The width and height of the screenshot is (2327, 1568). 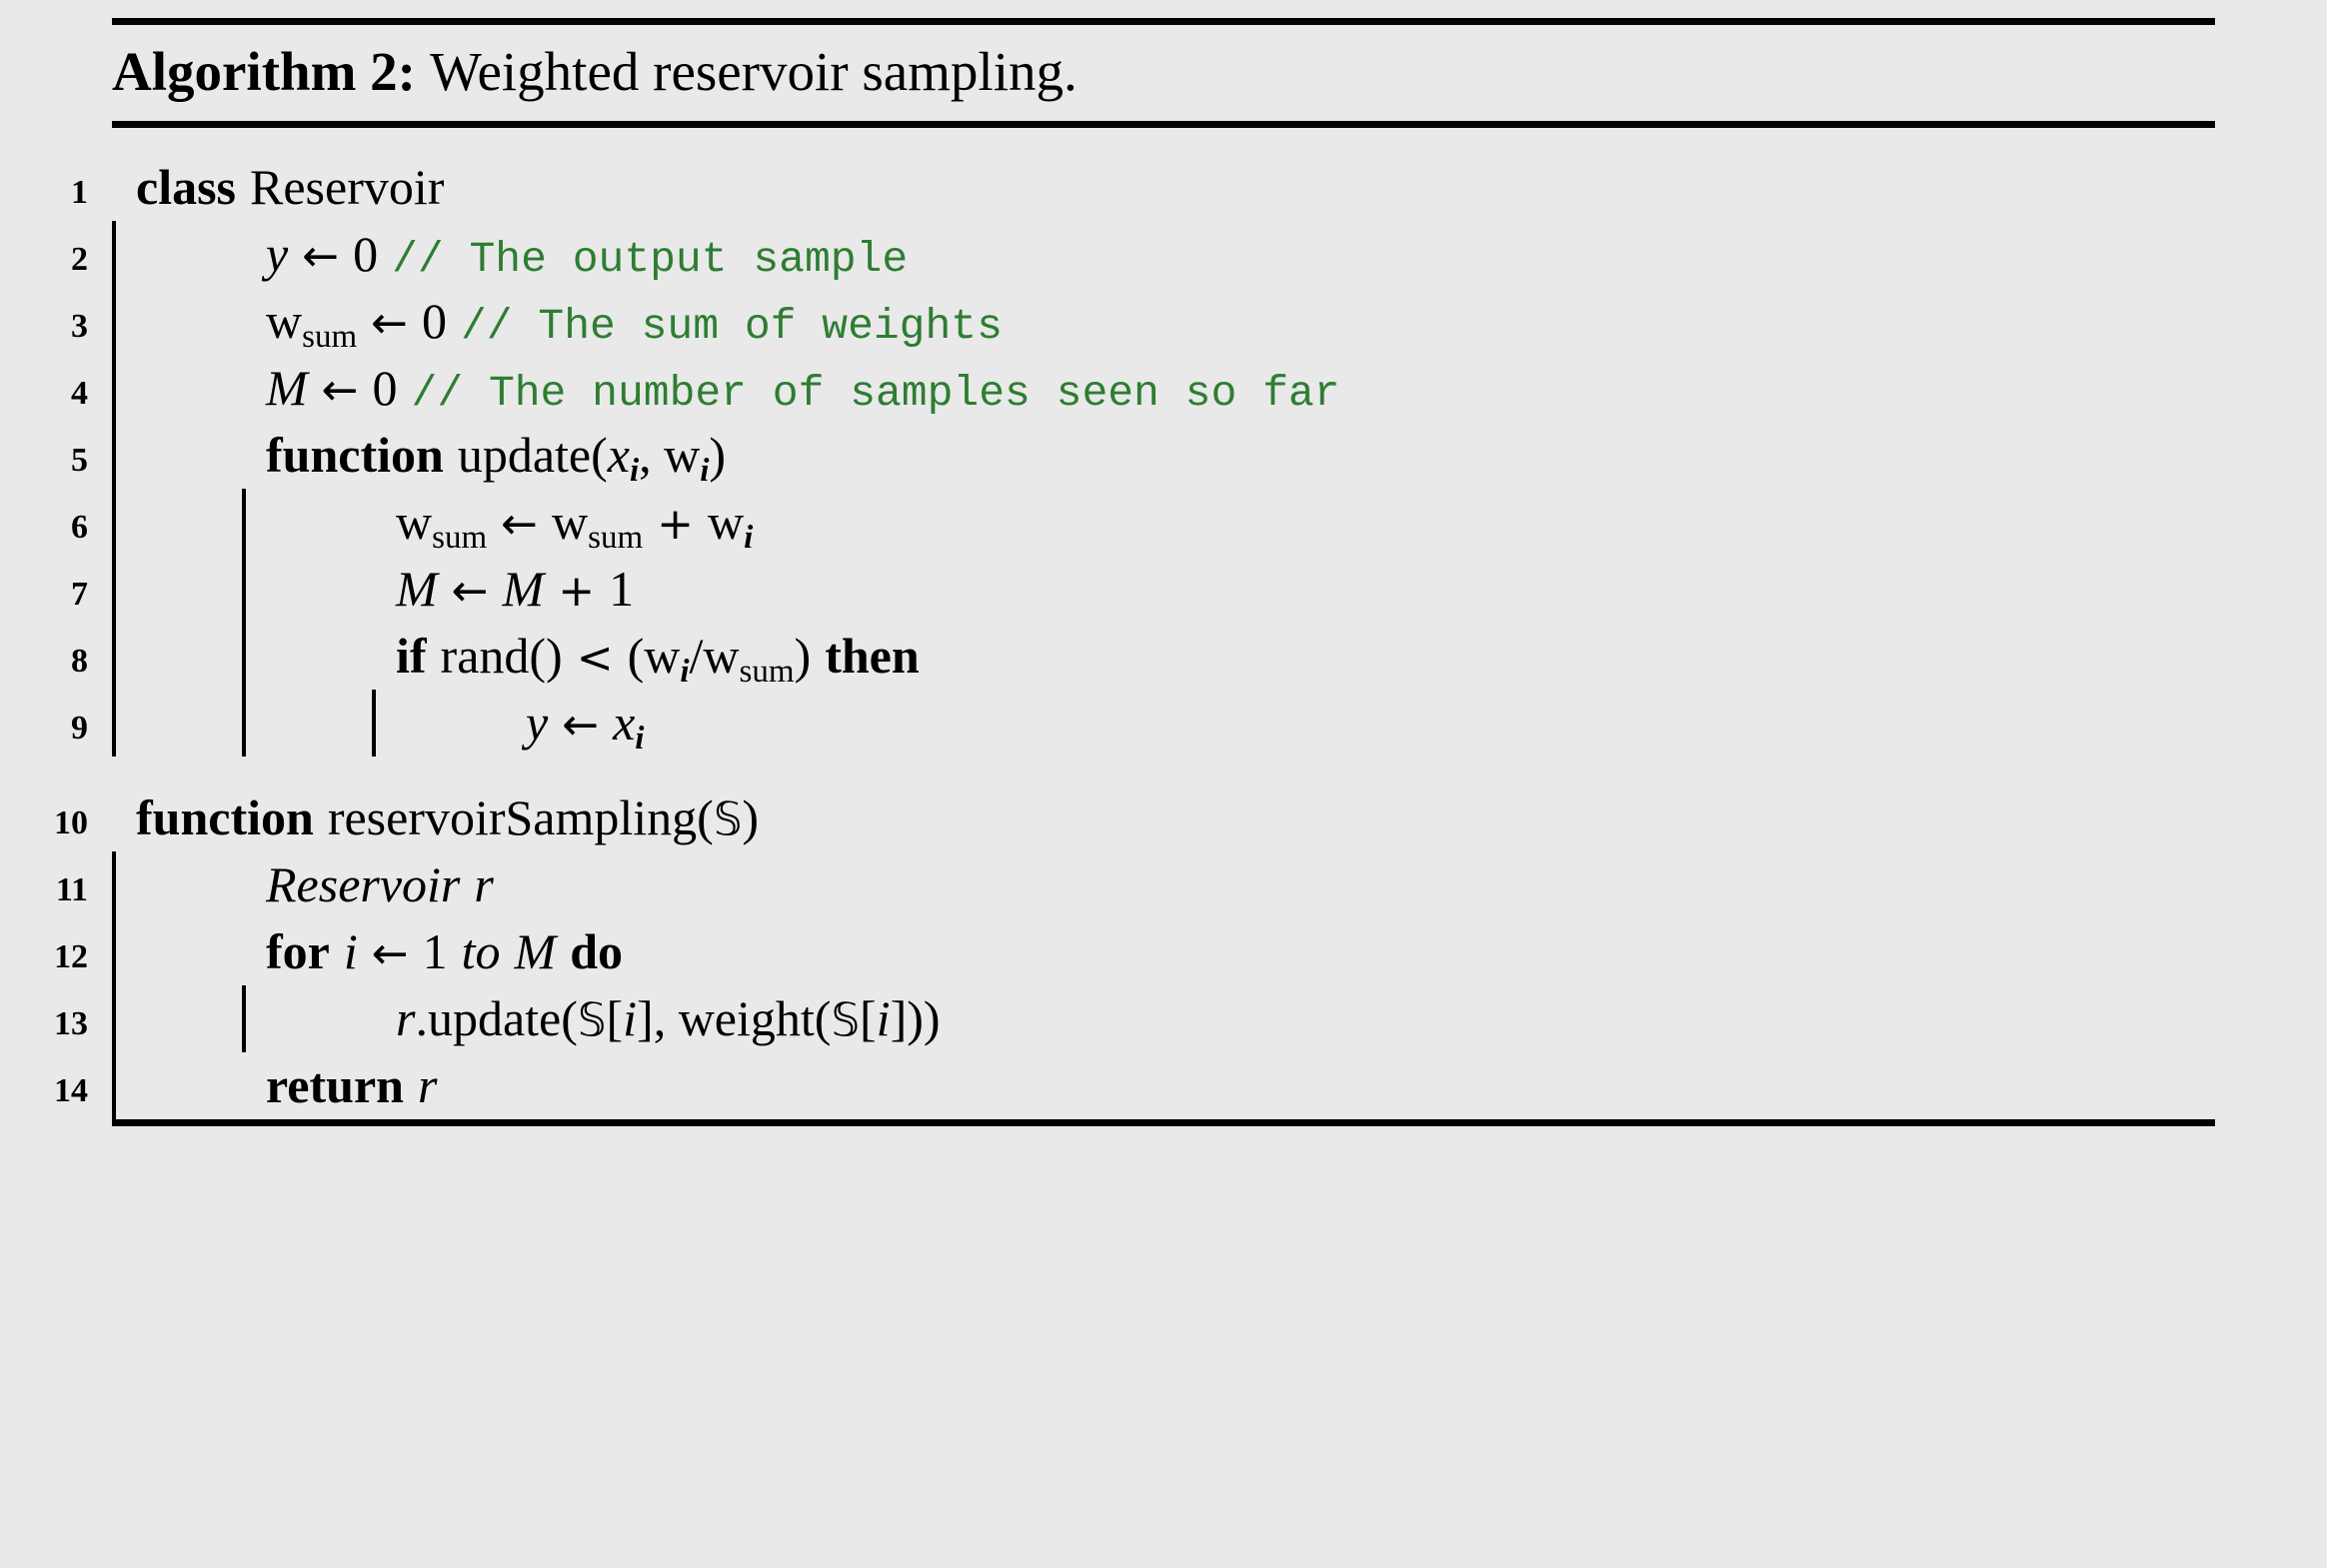 I want to click on line-tokens: y ← 0 // The output sample, so click(x=510, y=257).